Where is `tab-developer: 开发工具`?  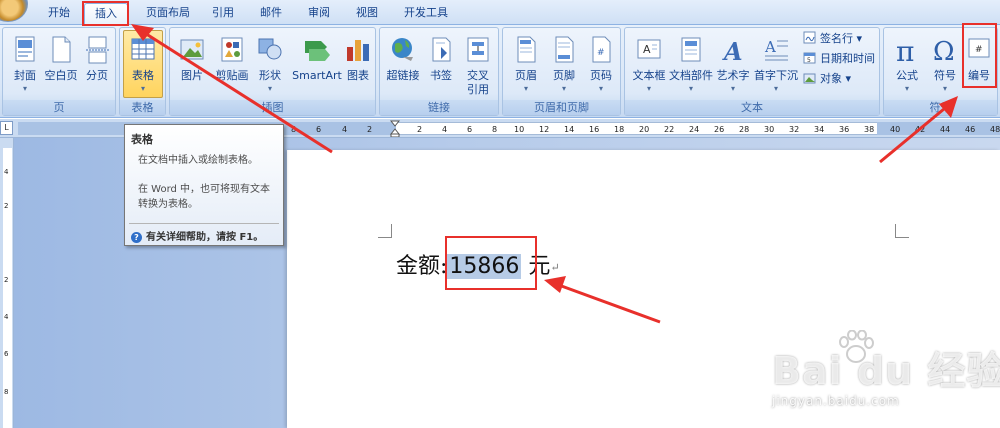
tab-developer: 开发工具 is located at coordinates (426, 15).